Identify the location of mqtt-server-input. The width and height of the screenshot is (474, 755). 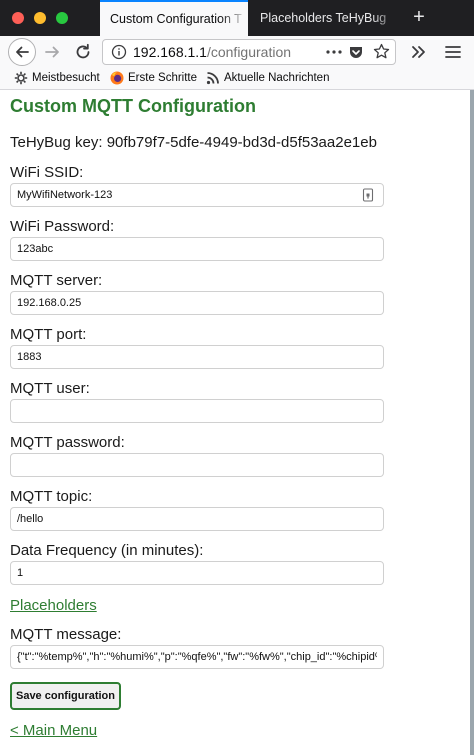
(197, 303).